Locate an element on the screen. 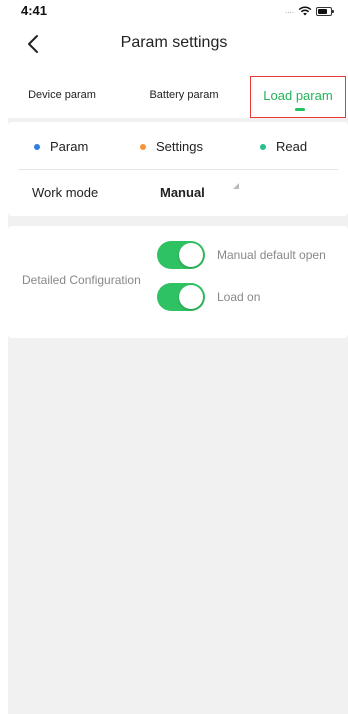 The image size is (348, 714). tab-label: Load param is located at coordinates (298, 95).